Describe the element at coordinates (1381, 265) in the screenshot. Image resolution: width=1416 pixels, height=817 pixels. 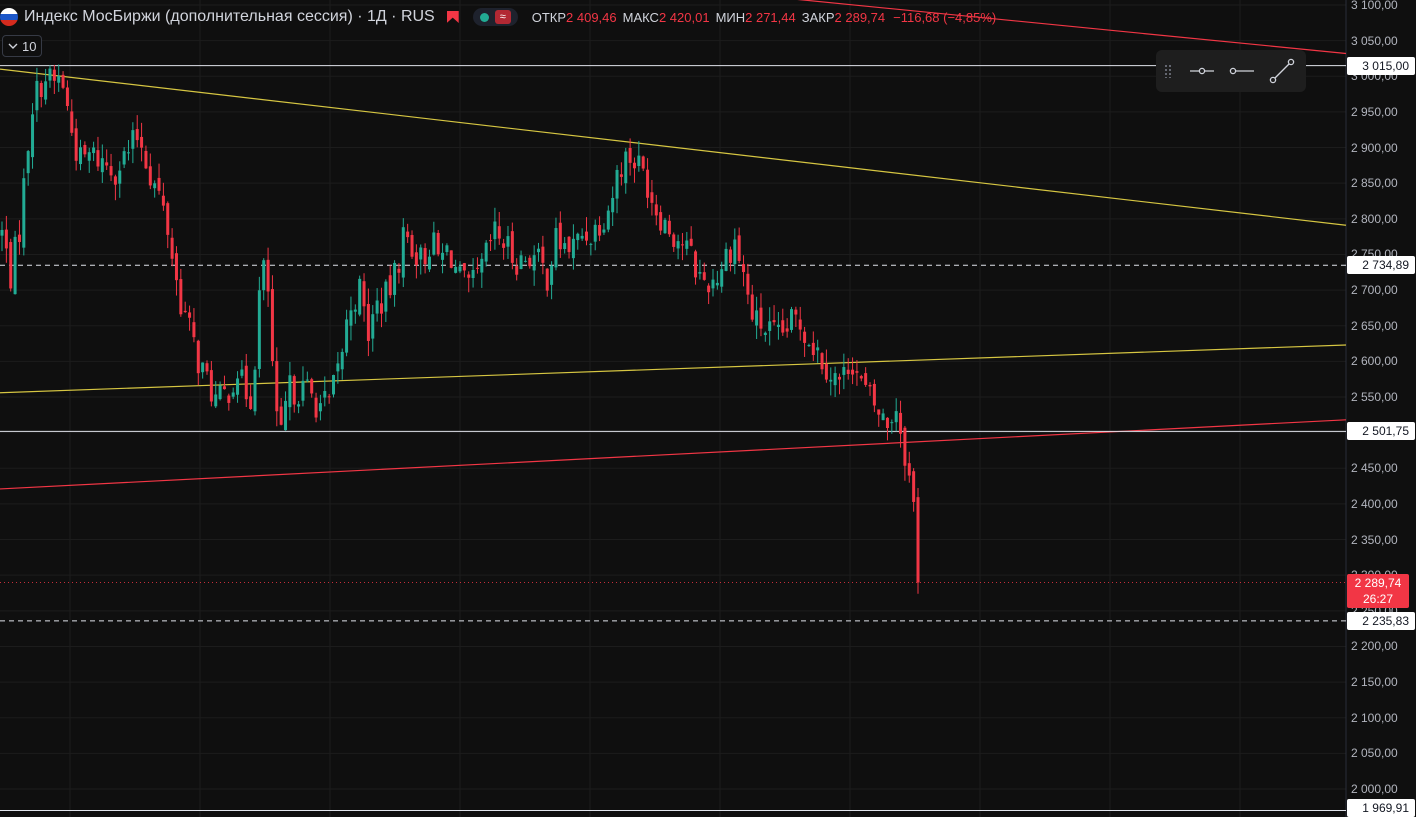
I see `price-level-tag: 2 734,89` at that location.